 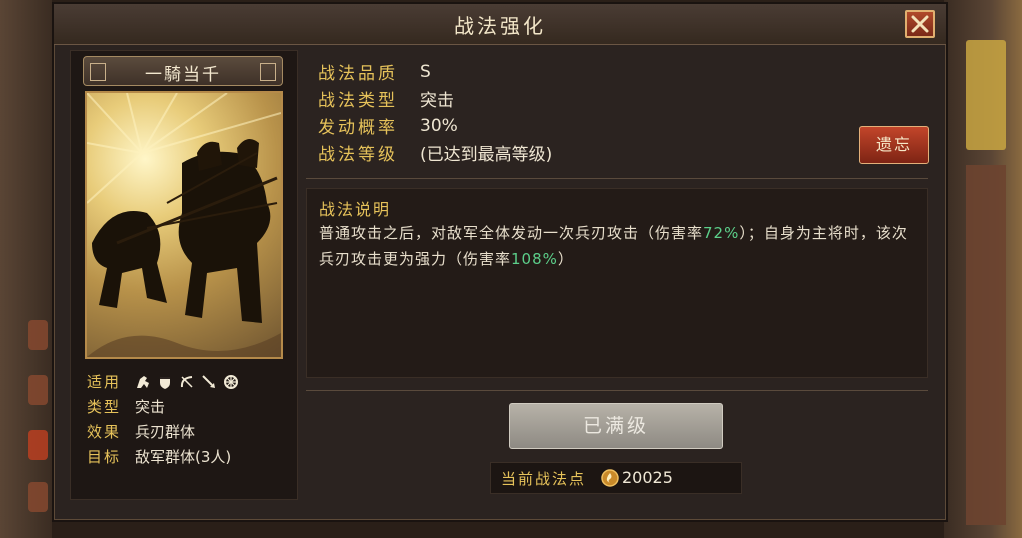 I want to click on chariot-icon, so click(x=231, y=382).